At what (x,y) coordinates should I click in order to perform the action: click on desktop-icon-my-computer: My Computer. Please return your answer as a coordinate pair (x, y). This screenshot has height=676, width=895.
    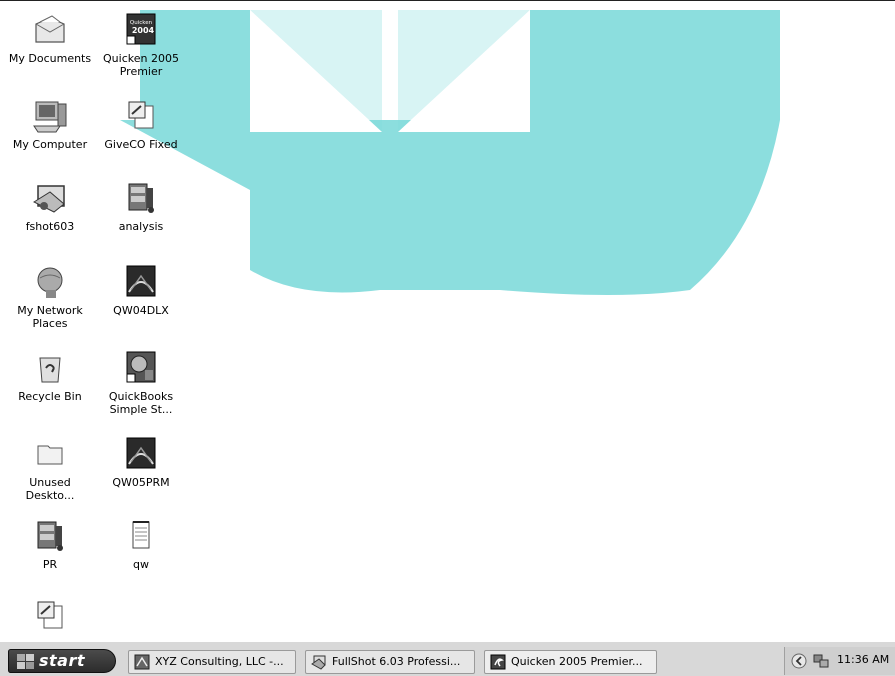
    Looking at the image, I should click on (50, 123).